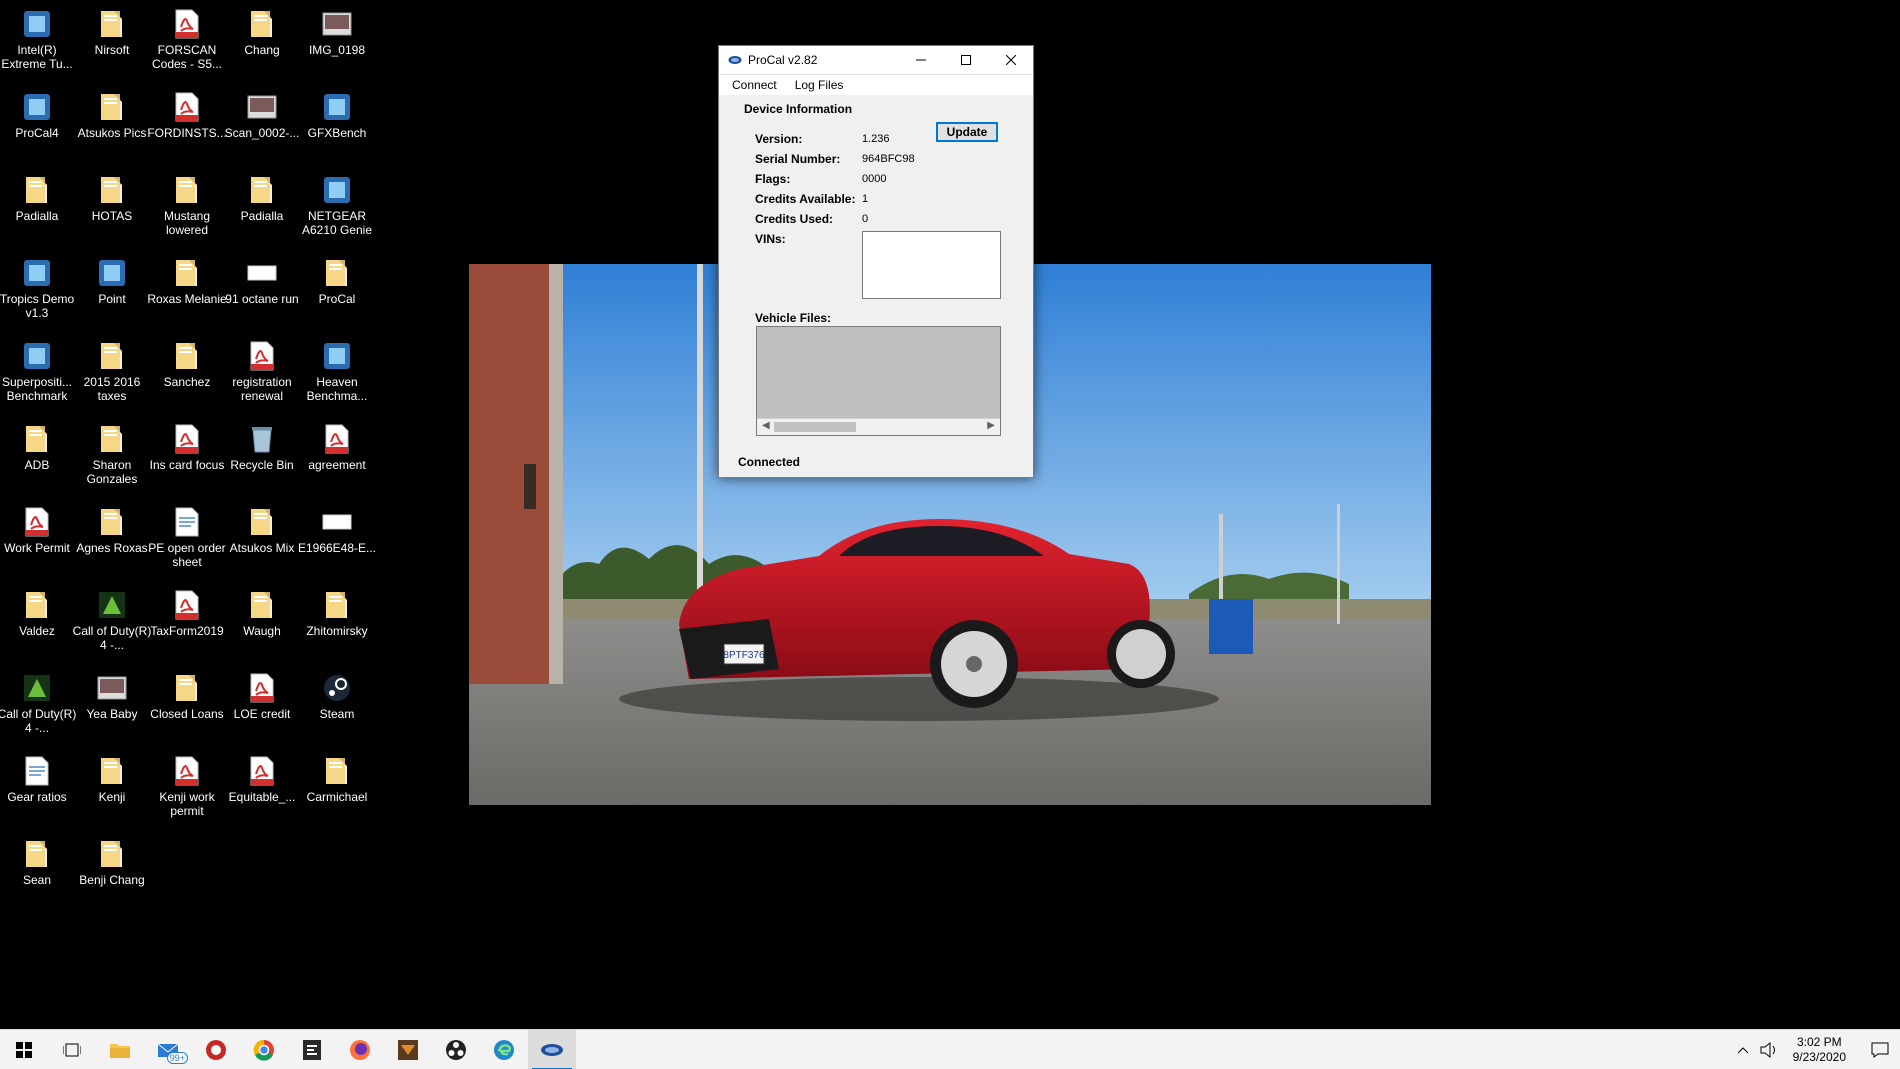 The height and width of the screenshot is (1069, 1900). What do you see at coordinates (38, 779) in the screenshot?
I see `desktop-icon: Gear ratios` at bounding box center [38, 779].